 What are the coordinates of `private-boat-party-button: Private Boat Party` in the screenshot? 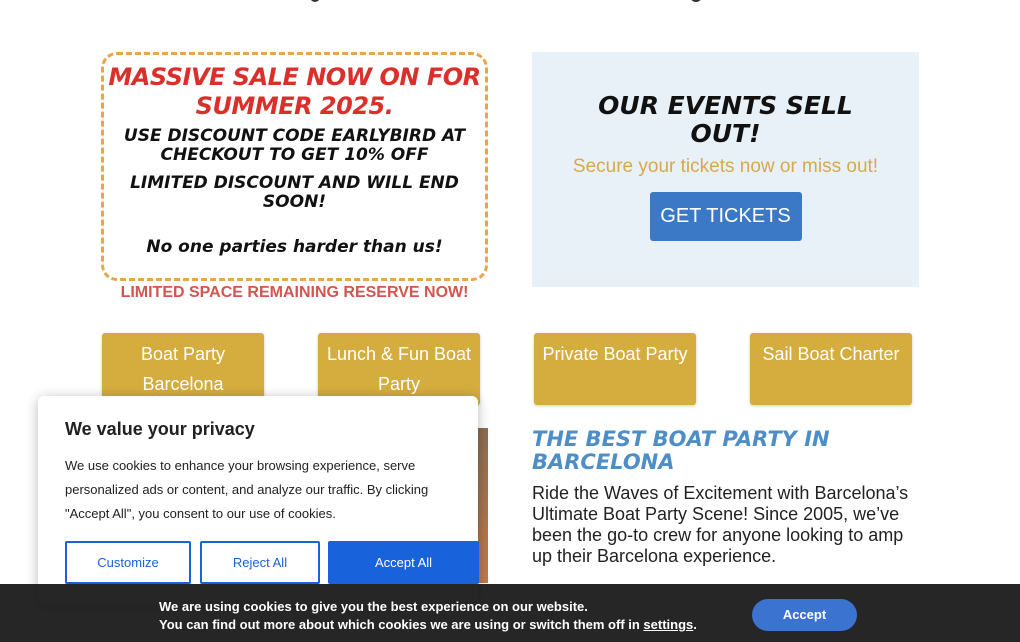 It's located at (615, 369).